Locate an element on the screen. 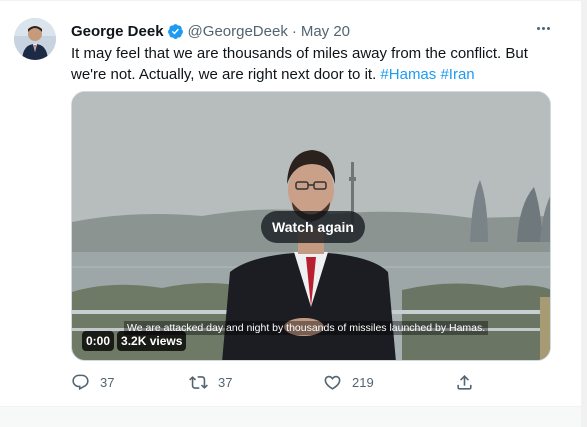  video-views: 3.2K views is located at coordinates (152, 341).